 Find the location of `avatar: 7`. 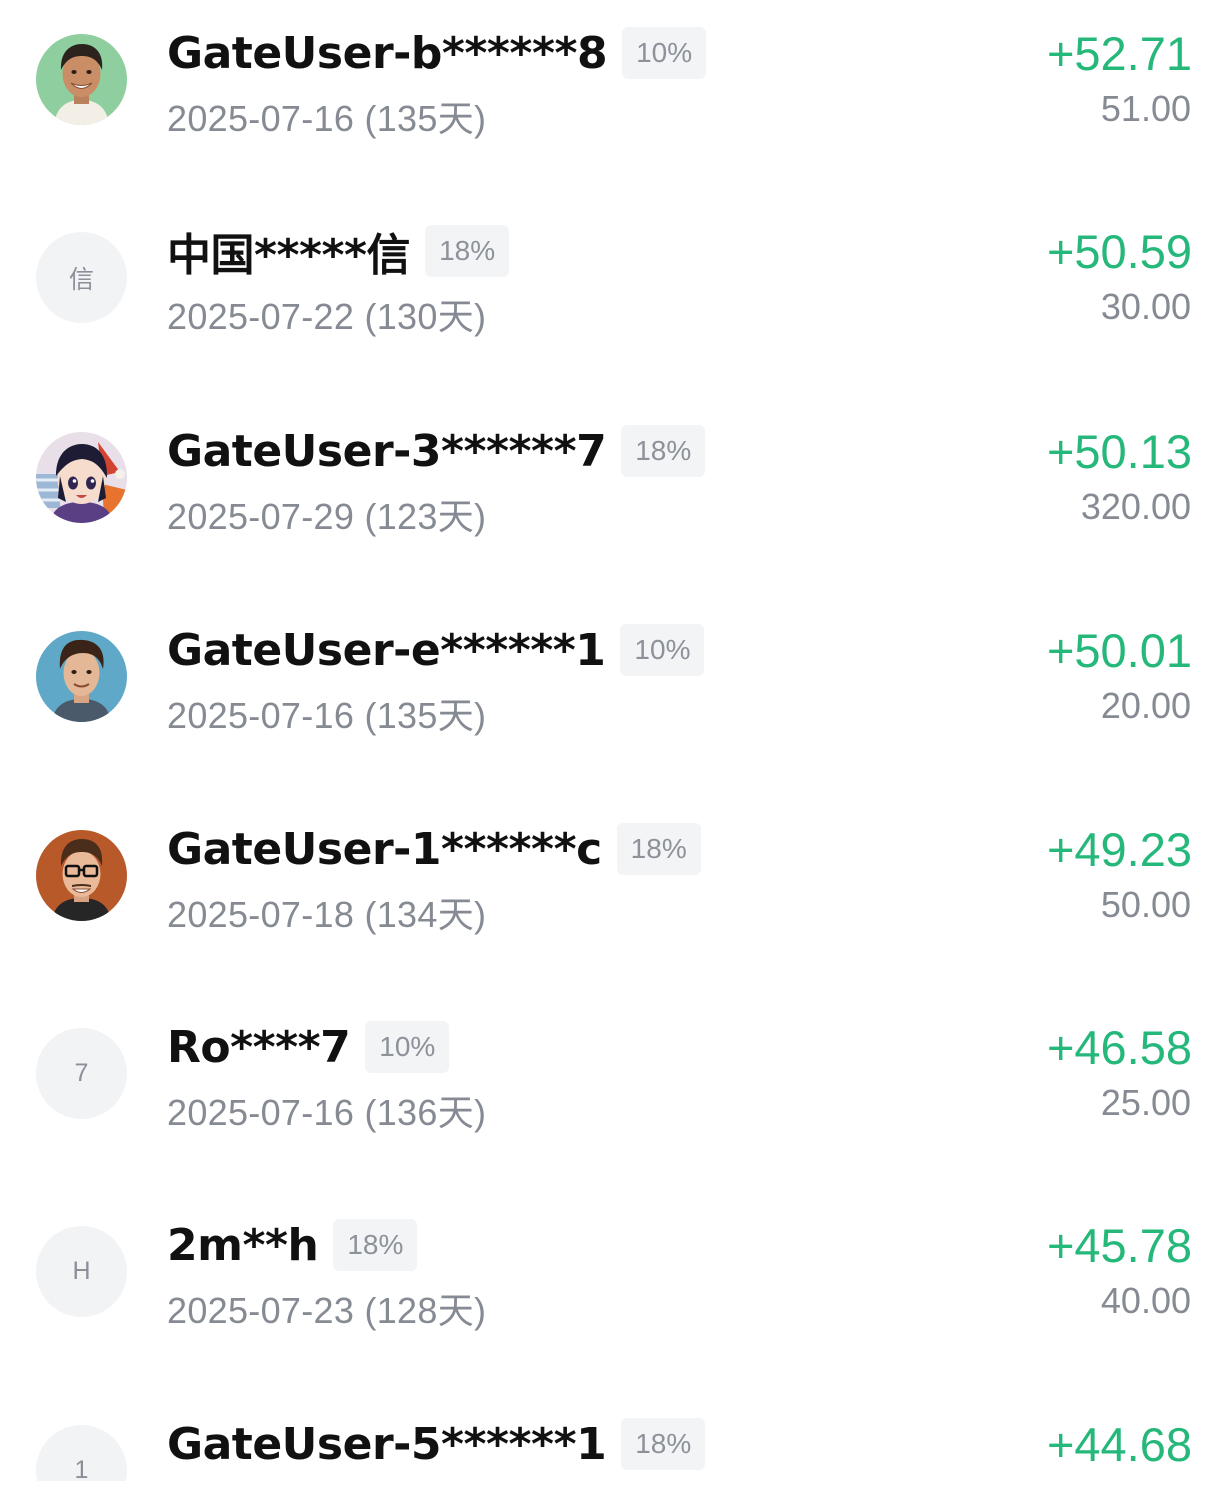

avatar: 7 is located at coordinates (81, 1073).